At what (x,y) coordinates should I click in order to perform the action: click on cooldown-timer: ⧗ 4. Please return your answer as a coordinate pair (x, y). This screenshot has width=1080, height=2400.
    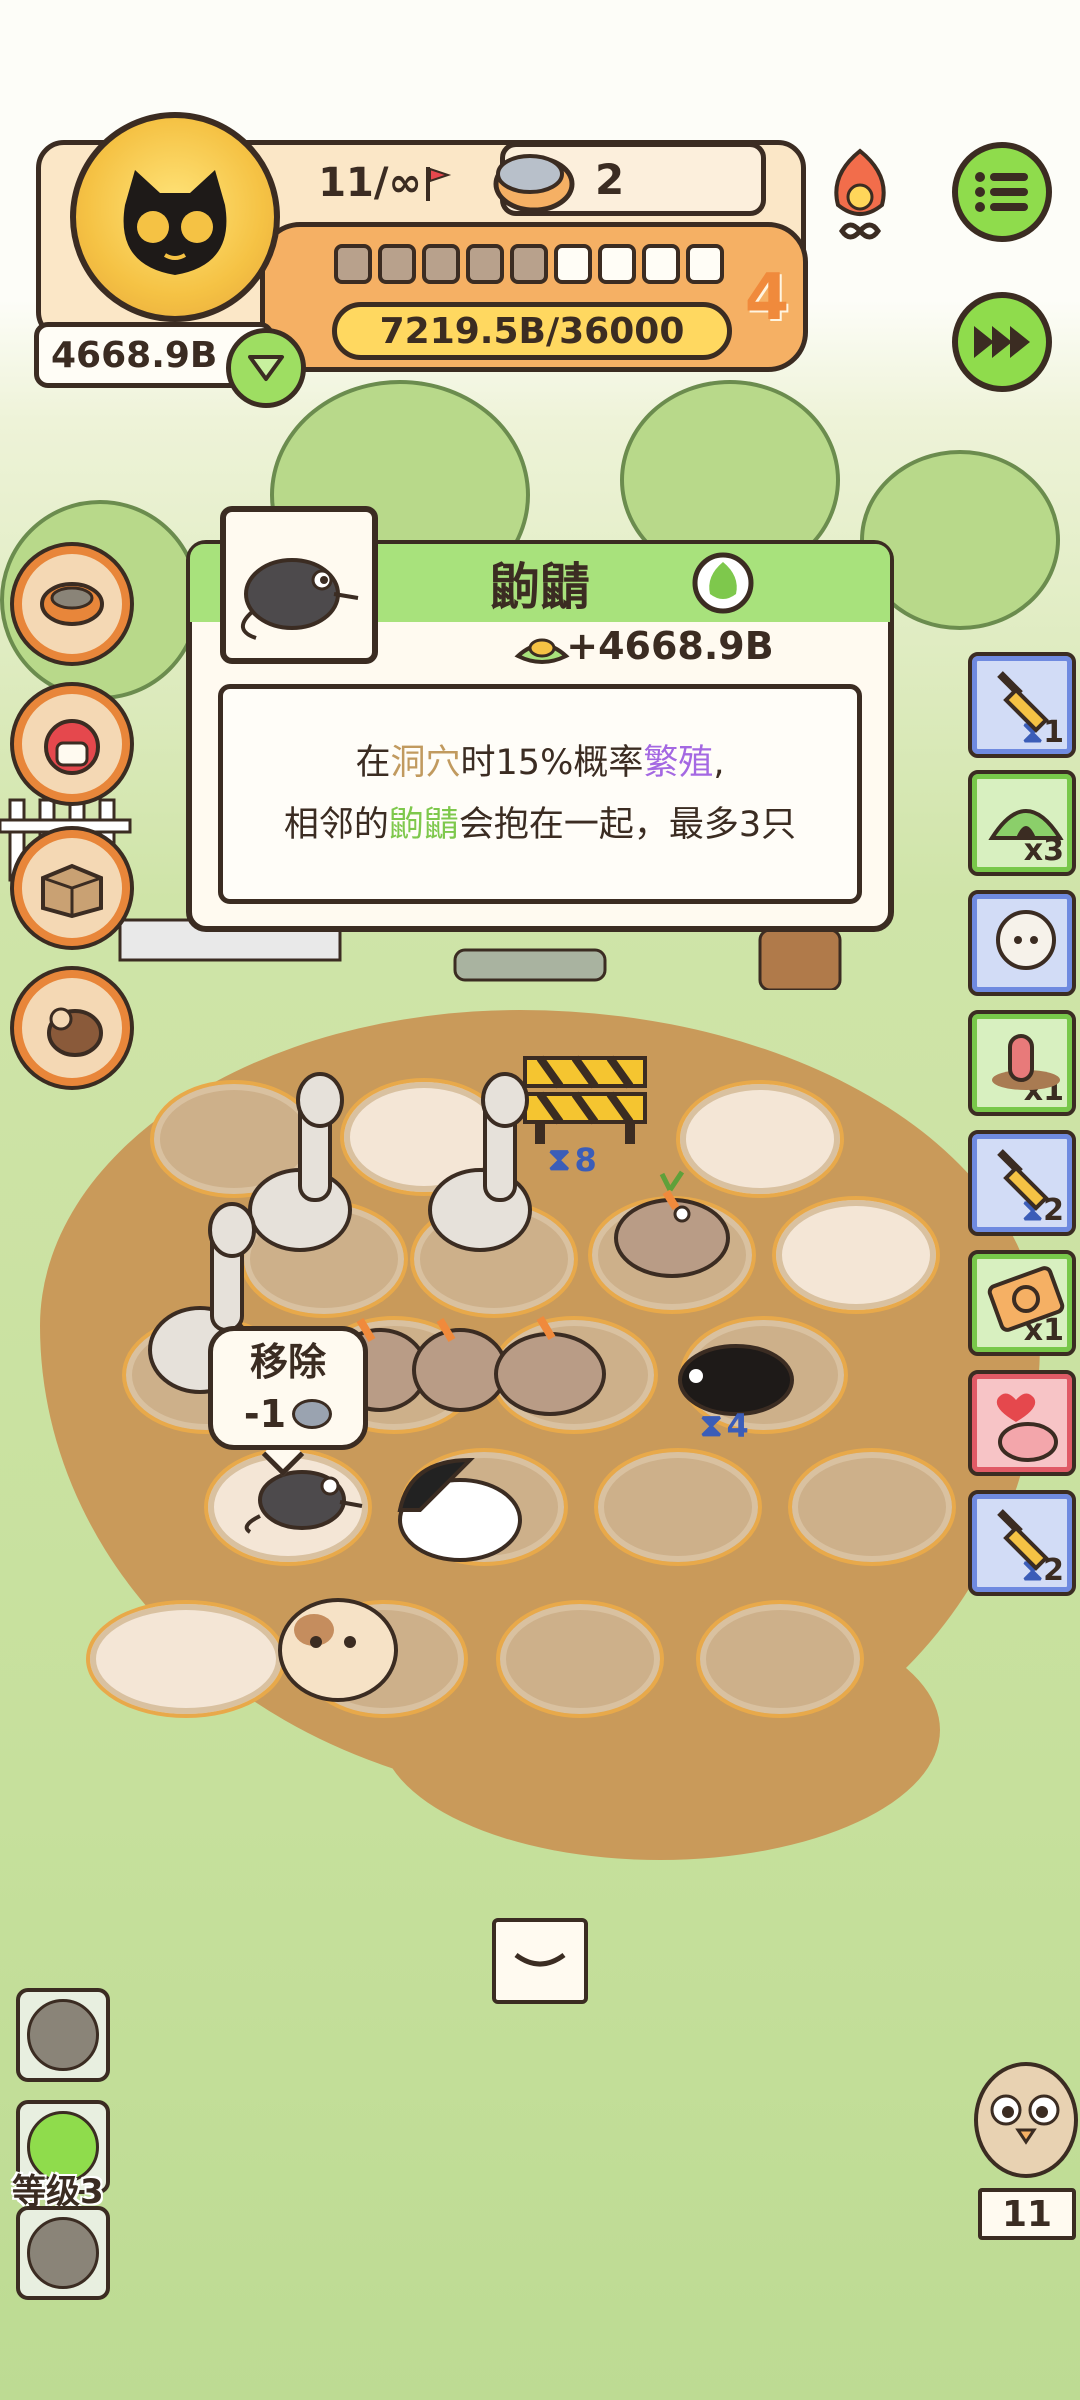
    Looking at the image, I should click on (724, 1425).